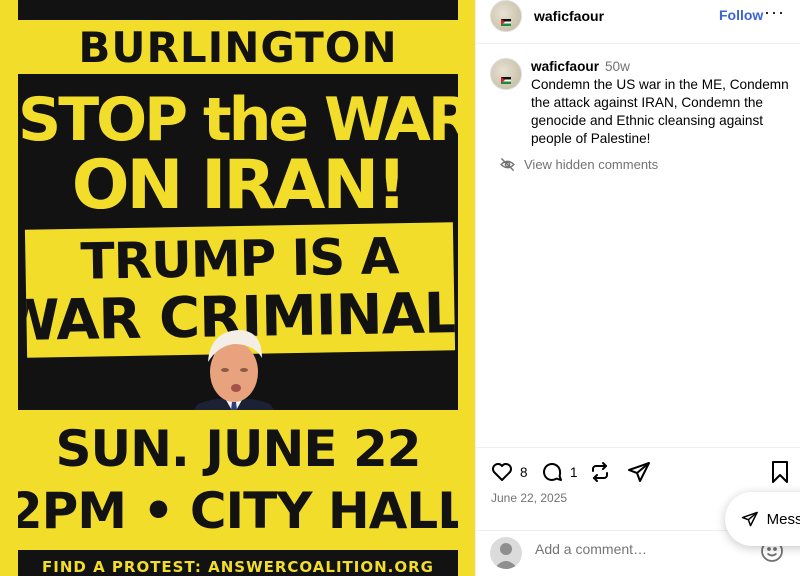  Describe the element at coordinates (234, 374) in the screenshot. I see `portrait-photo` at that location.